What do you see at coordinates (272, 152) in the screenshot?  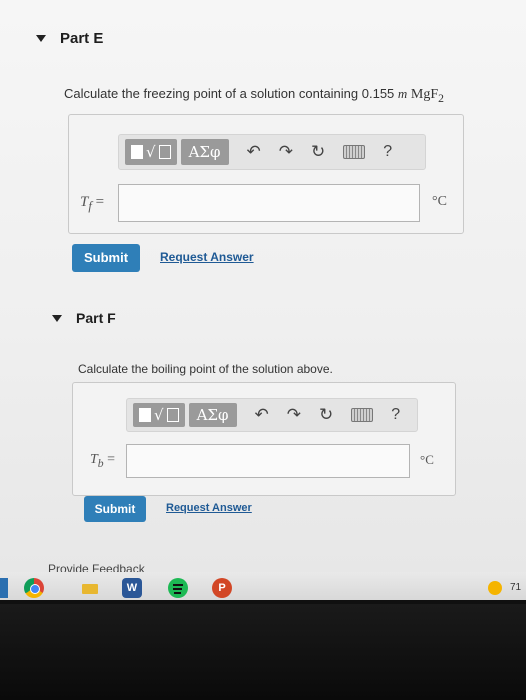 I see `part-e-math-toolbar: √ ΑΣφ ↶ ↷ ↻ ?` at bounding box center [272, 152].